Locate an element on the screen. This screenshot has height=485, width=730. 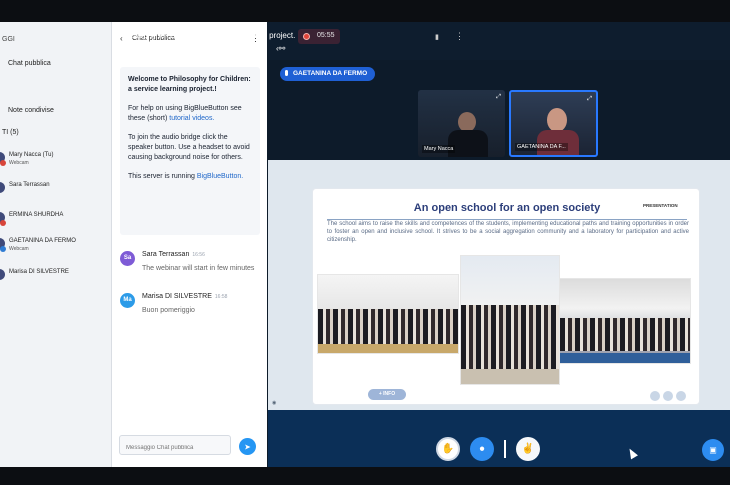
mic-status-icon is located at coordinates (3, 223).